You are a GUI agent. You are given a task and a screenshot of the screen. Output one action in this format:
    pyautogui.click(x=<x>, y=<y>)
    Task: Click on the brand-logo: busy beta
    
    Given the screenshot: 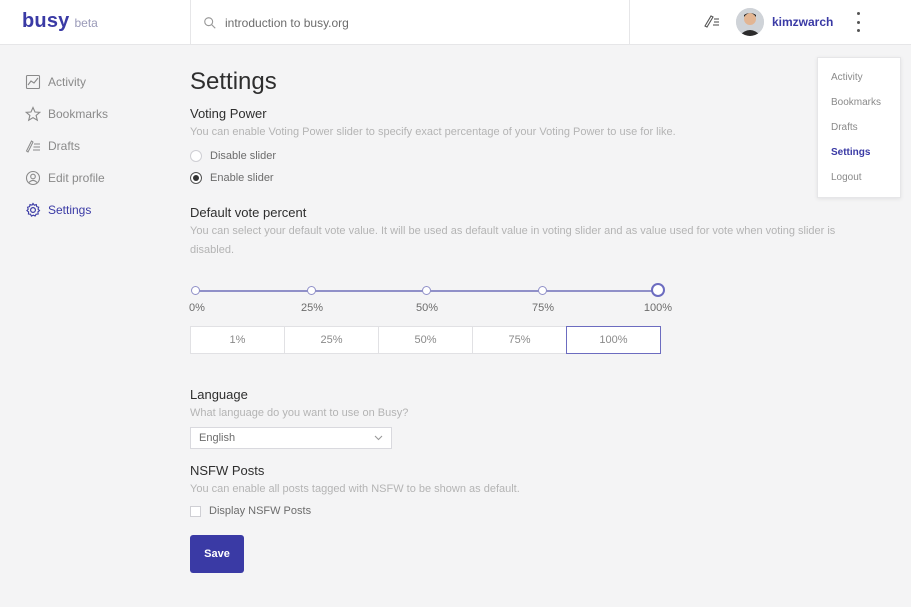 What is the action you would take?
    pyautogui.click(x=60, y=21)
    